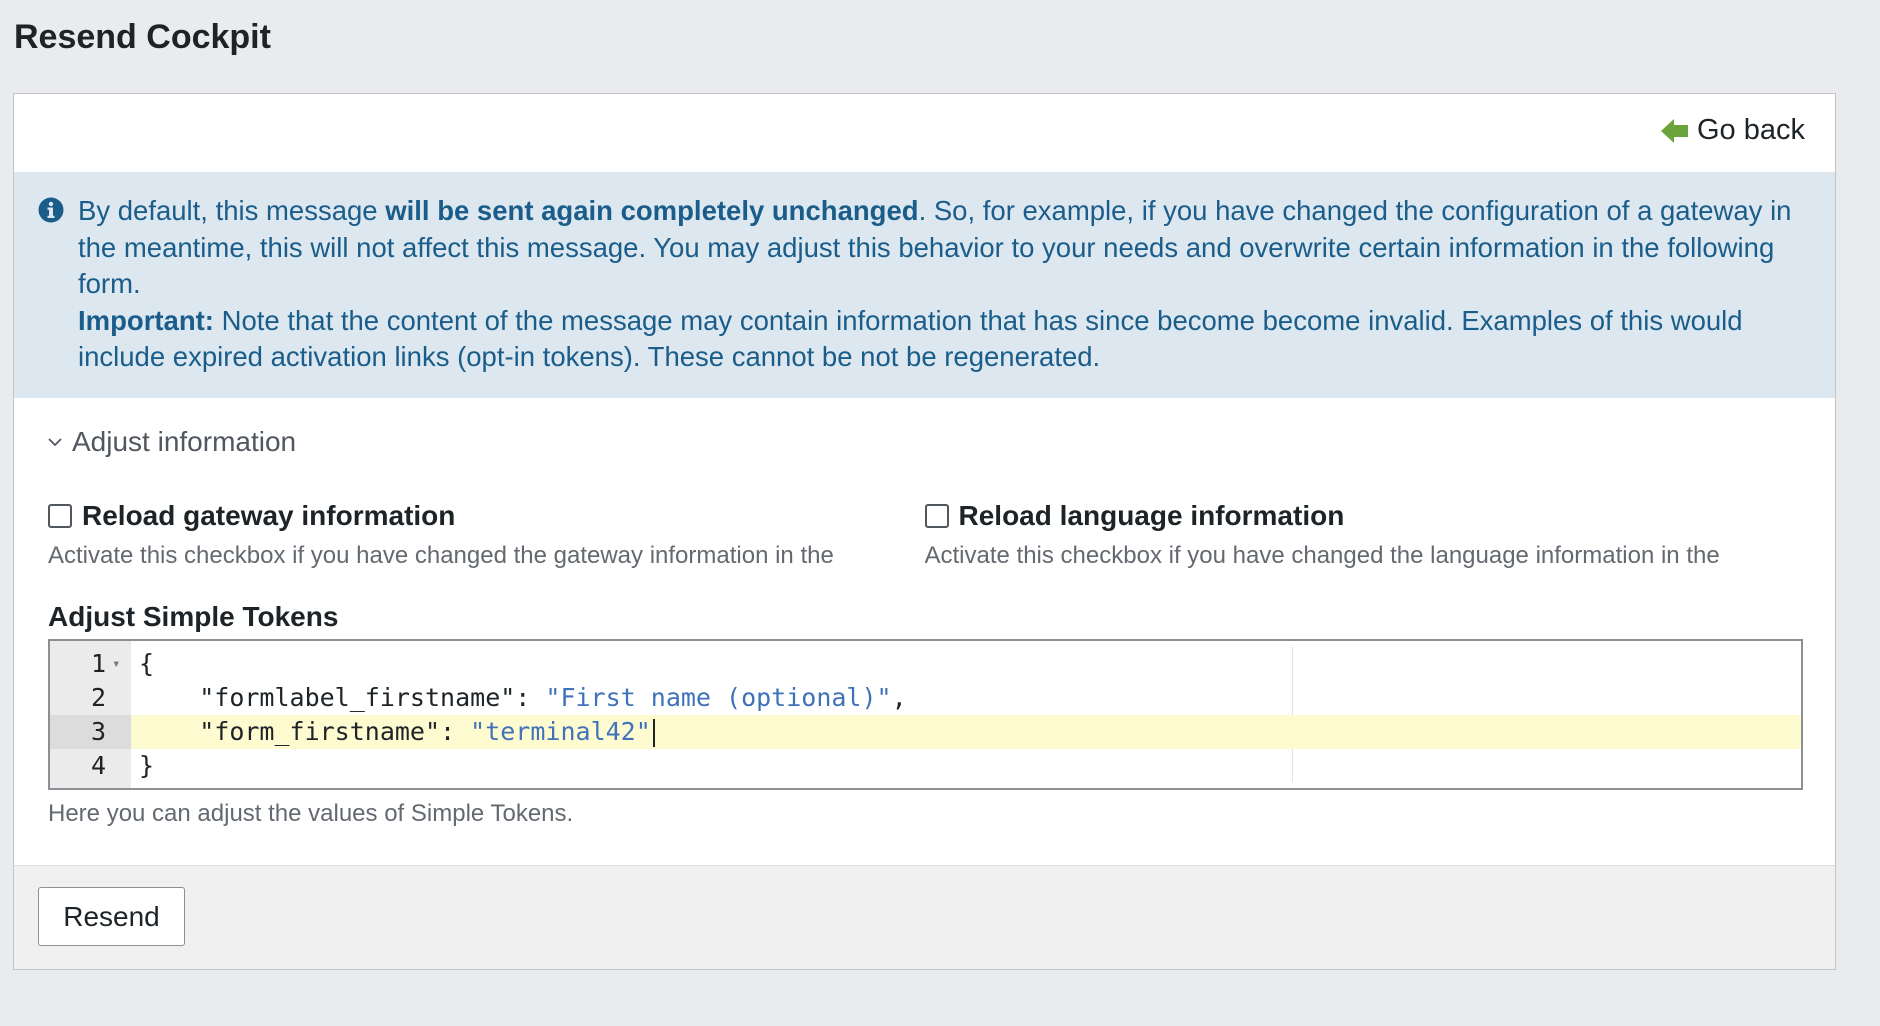 Image resolution: width=1880 pixels, height=1026 pixels. I want to click on go-back-label: Go back, so click(1751, 130).